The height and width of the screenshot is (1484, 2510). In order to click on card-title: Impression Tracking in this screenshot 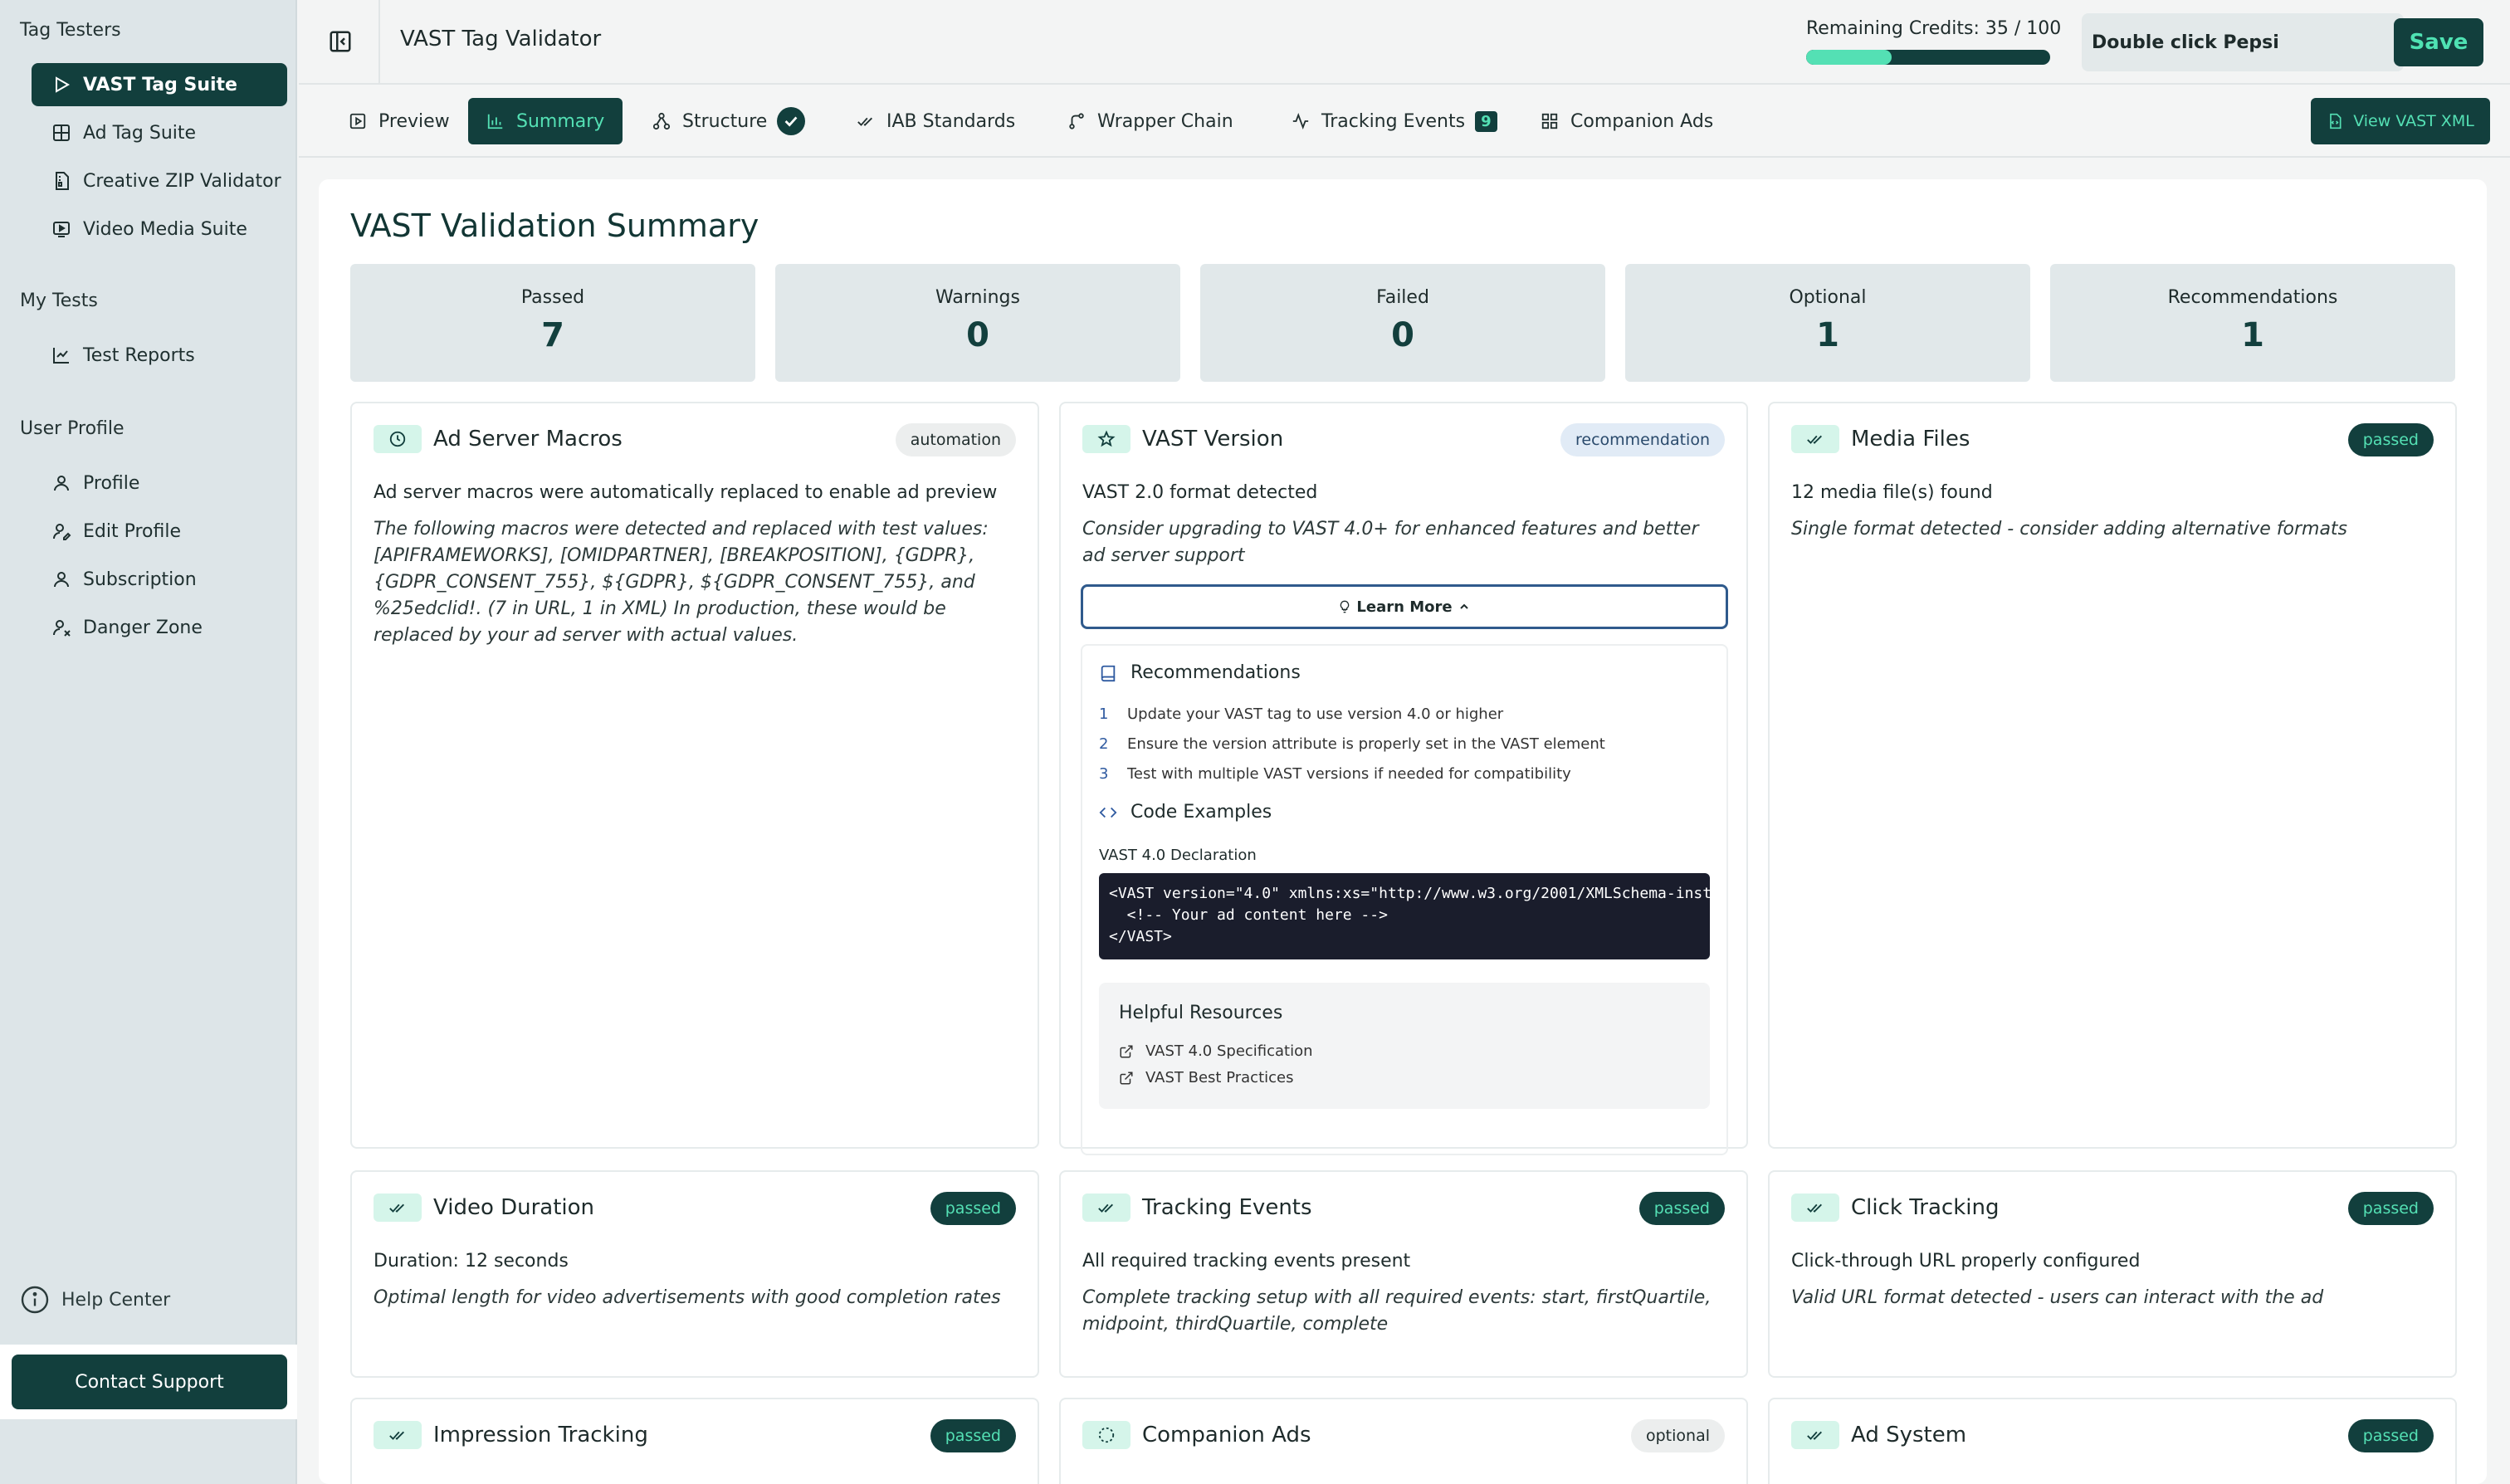, I will do `click(541, 1435)`.